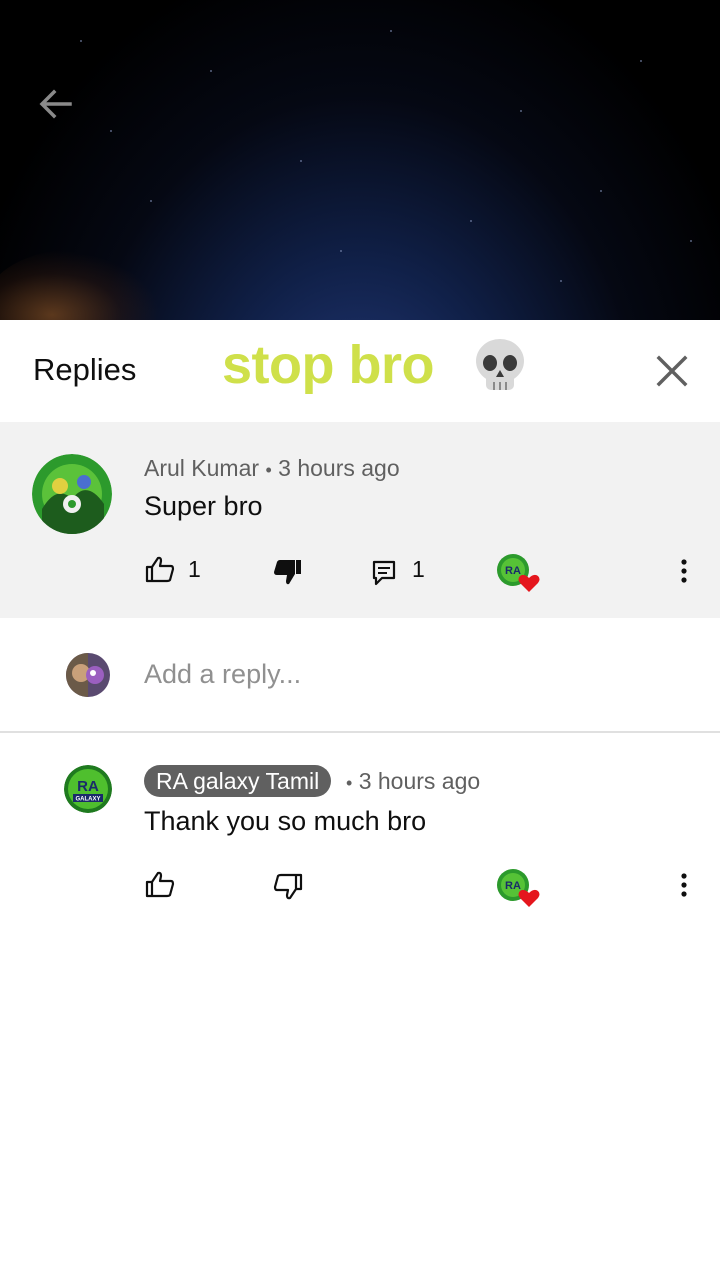 The image size is (720, 1280). What do you see at coordinates (85, 369) in the screenshot?
I see `page-title: Replies` at bounding box center [85, 369].